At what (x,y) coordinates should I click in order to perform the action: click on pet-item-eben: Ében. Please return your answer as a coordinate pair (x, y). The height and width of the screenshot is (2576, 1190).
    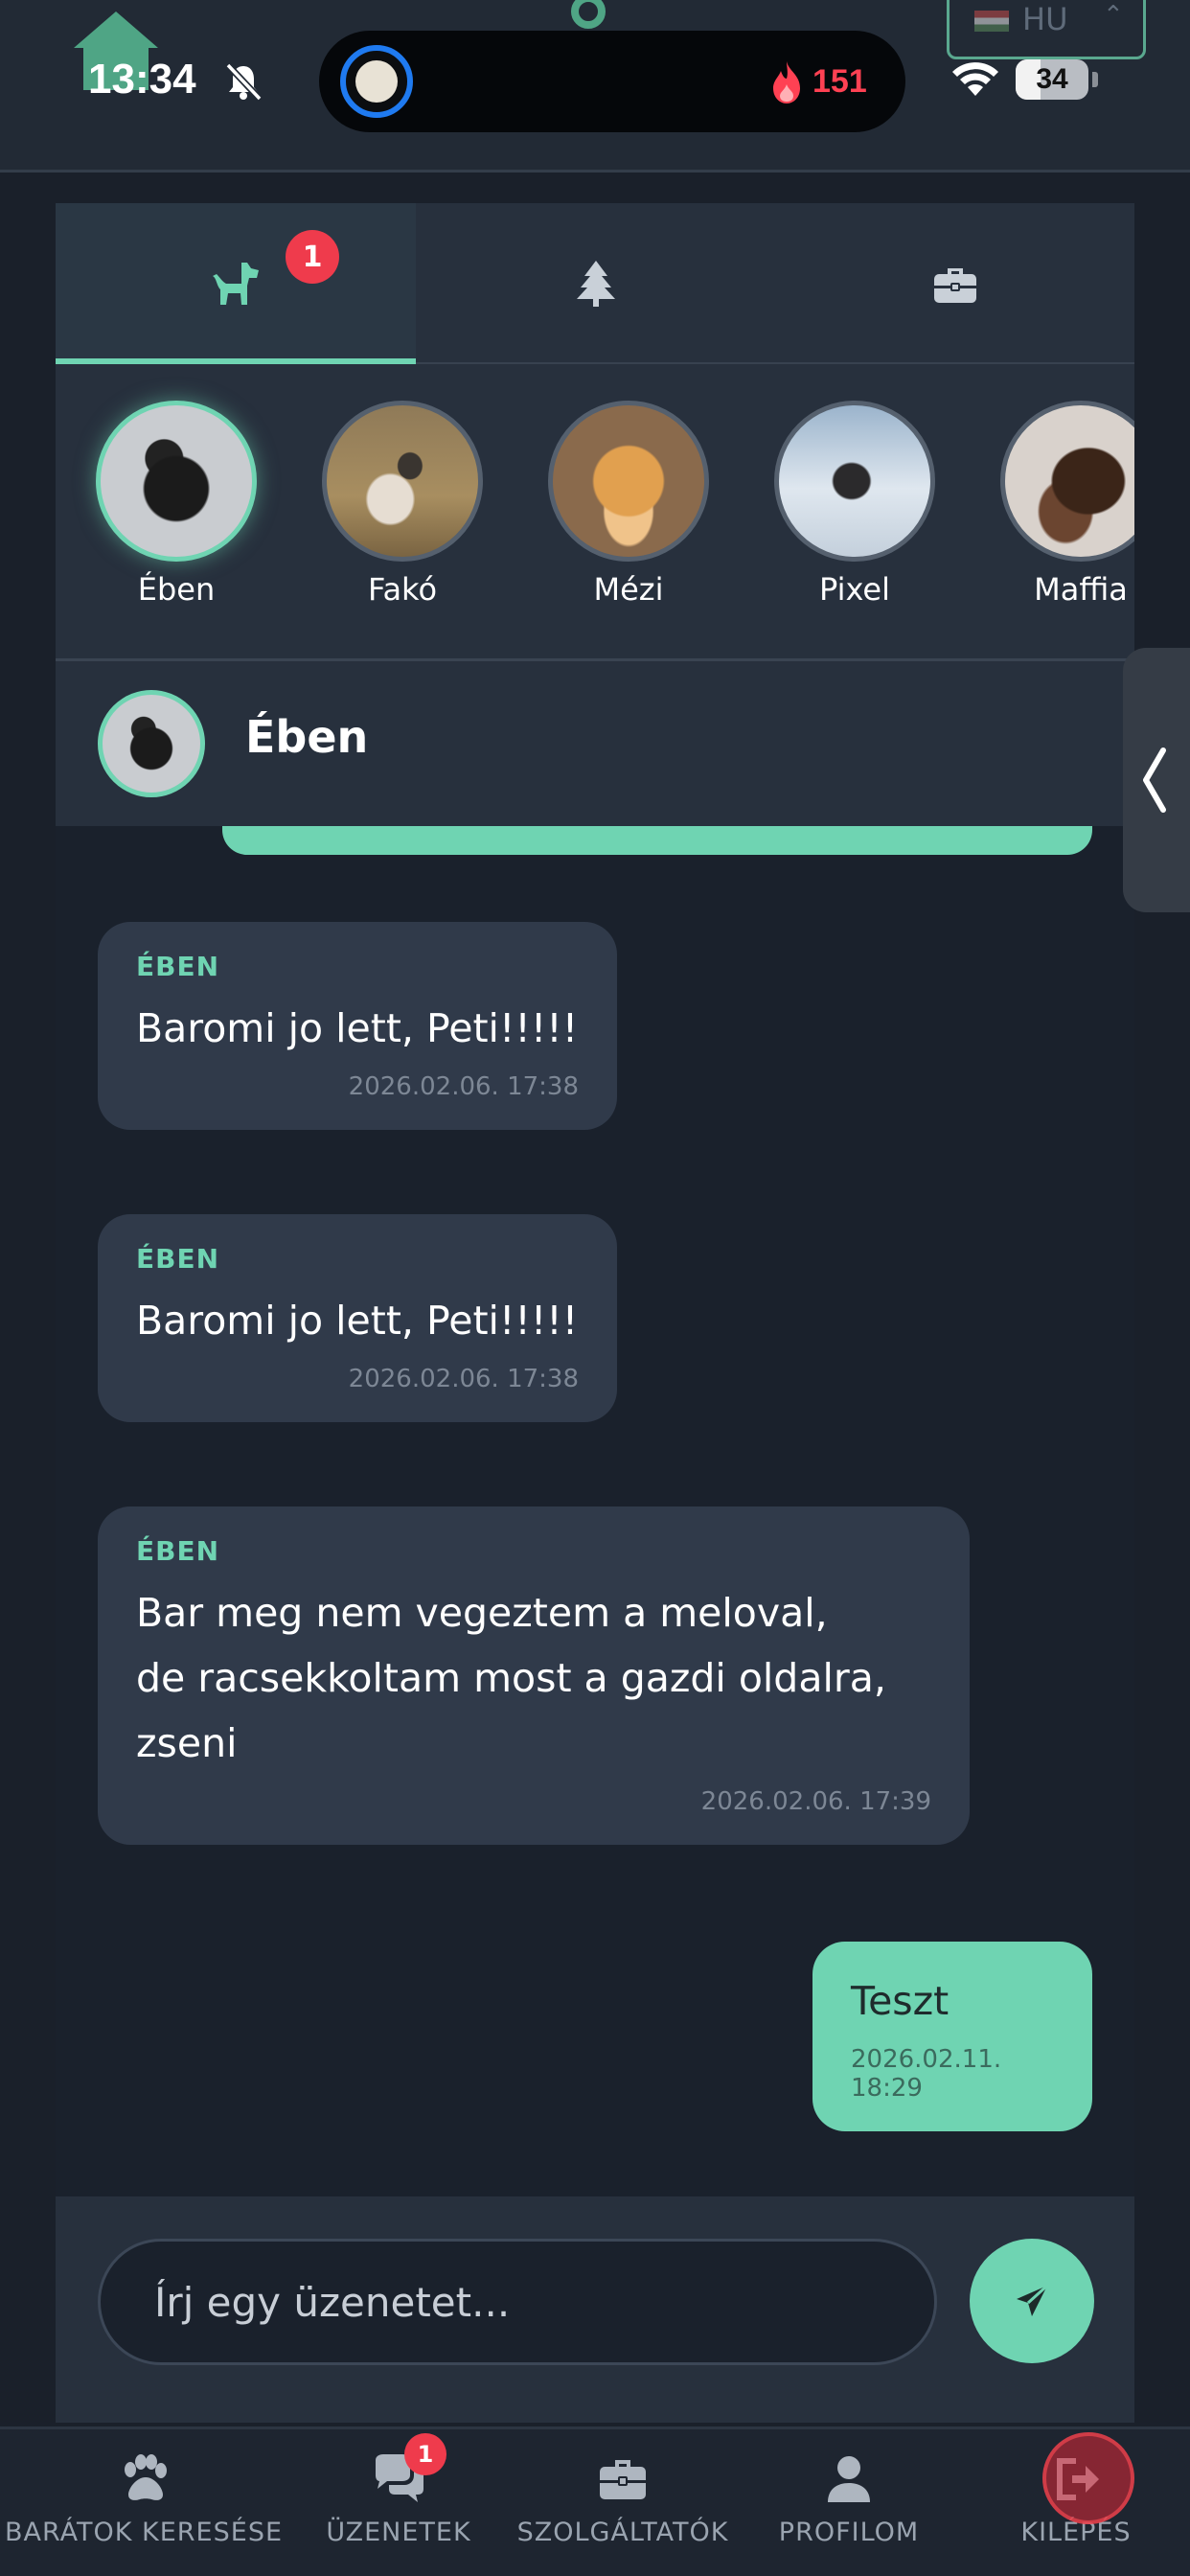
    Looking at the image, I should click on (177, 504).